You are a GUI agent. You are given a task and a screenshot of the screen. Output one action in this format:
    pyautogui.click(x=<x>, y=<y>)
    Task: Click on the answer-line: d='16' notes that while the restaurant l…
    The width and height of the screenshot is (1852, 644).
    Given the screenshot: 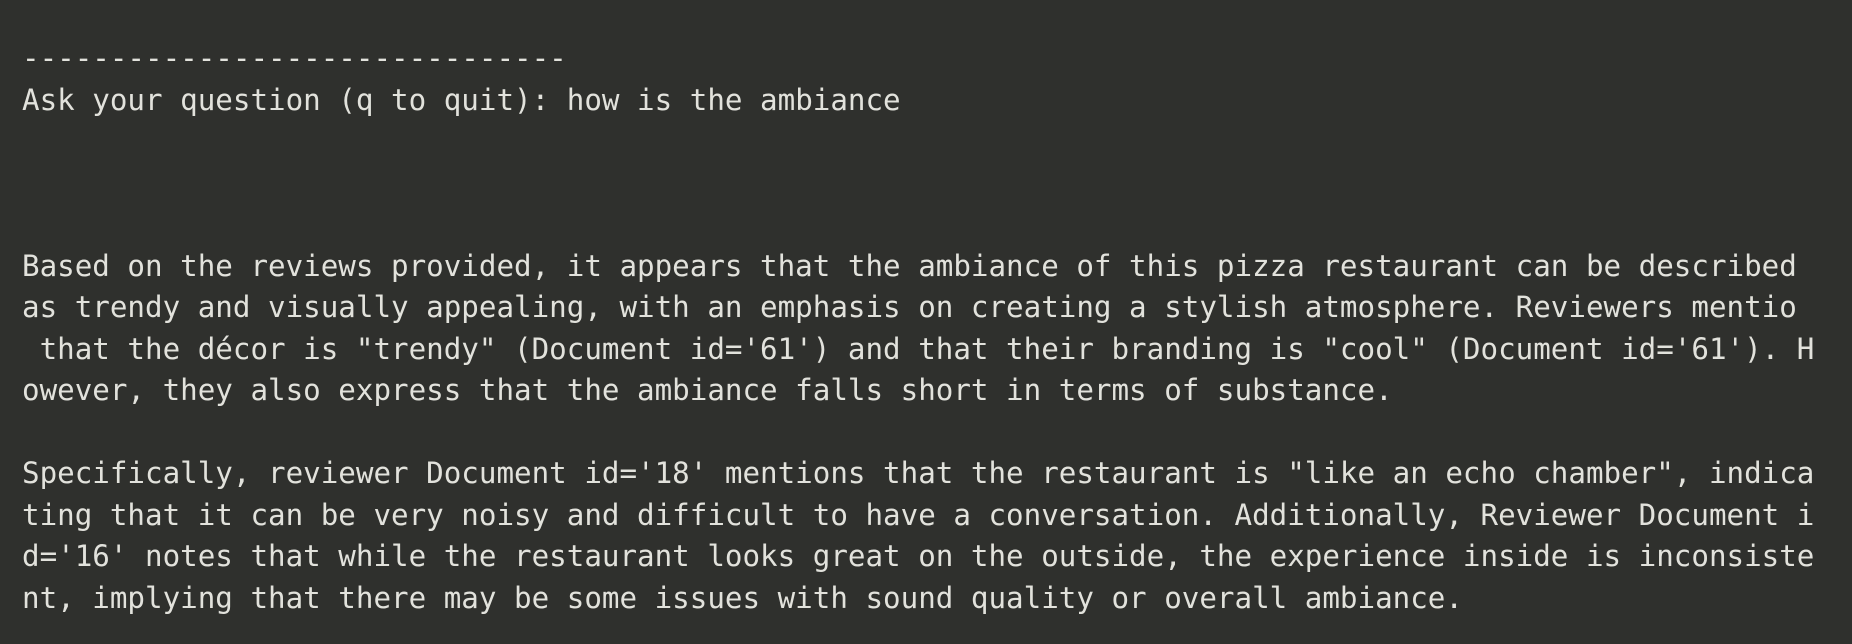 What is the action you would take?
    pyautogui.click(x=918, y=556)
    